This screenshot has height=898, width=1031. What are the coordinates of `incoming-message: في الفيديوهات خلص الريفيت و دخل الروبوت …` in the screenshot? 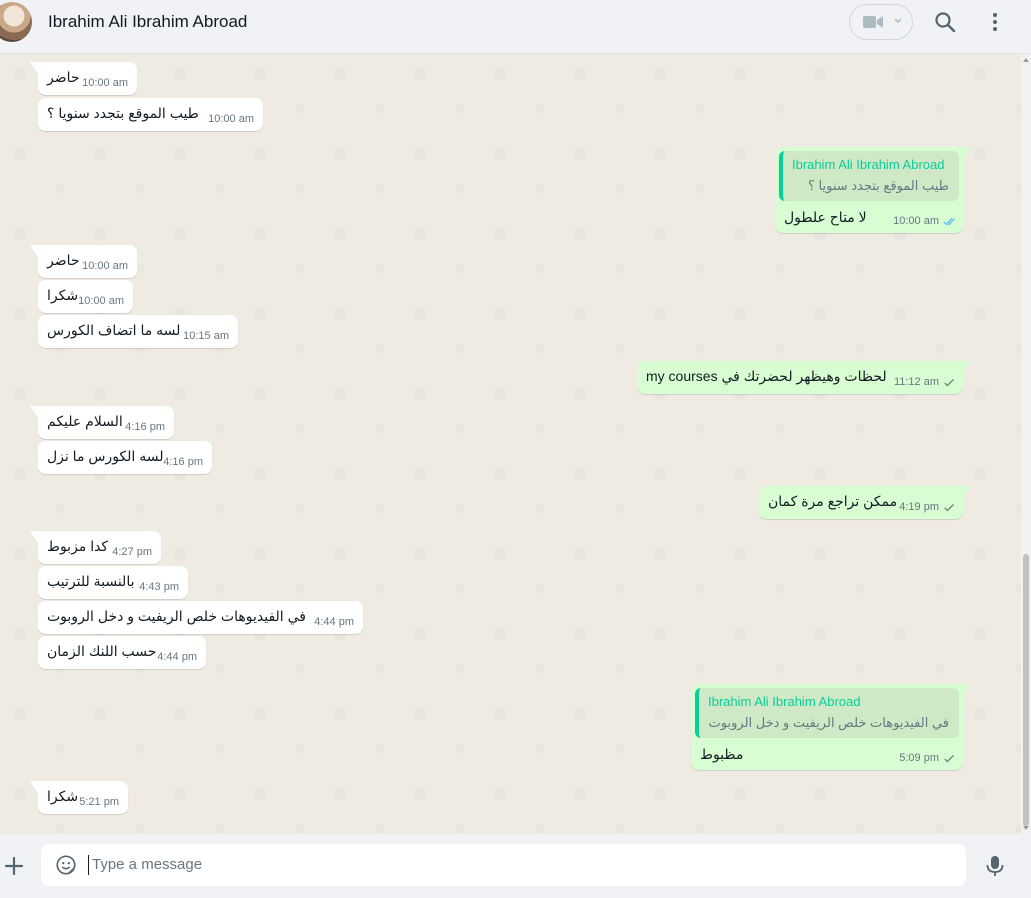 It's located at (200, 617).